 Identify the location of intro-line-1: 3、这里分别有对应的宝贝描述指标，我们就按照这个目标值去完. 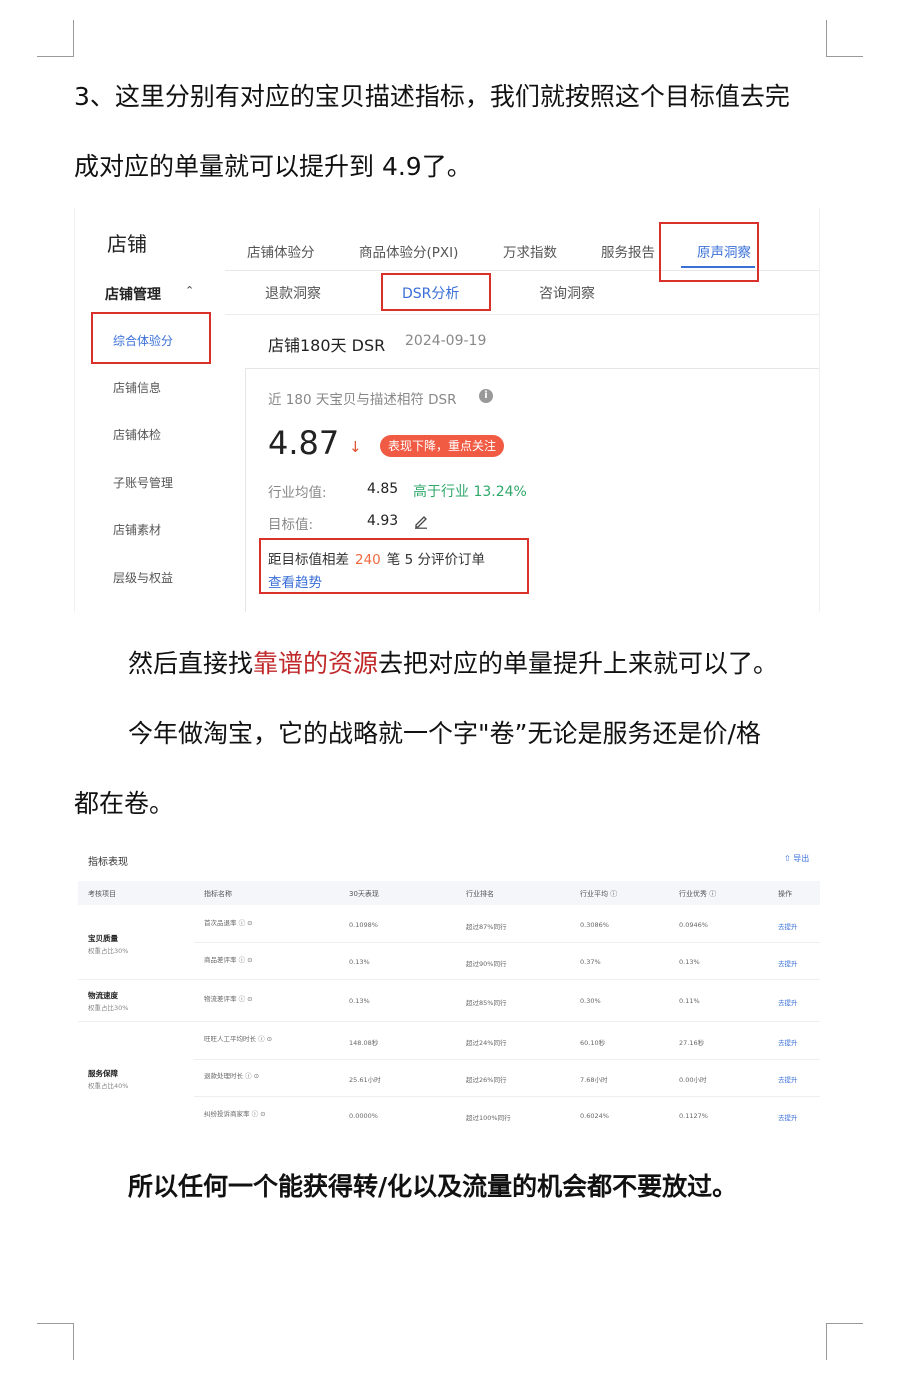
(432, 96).